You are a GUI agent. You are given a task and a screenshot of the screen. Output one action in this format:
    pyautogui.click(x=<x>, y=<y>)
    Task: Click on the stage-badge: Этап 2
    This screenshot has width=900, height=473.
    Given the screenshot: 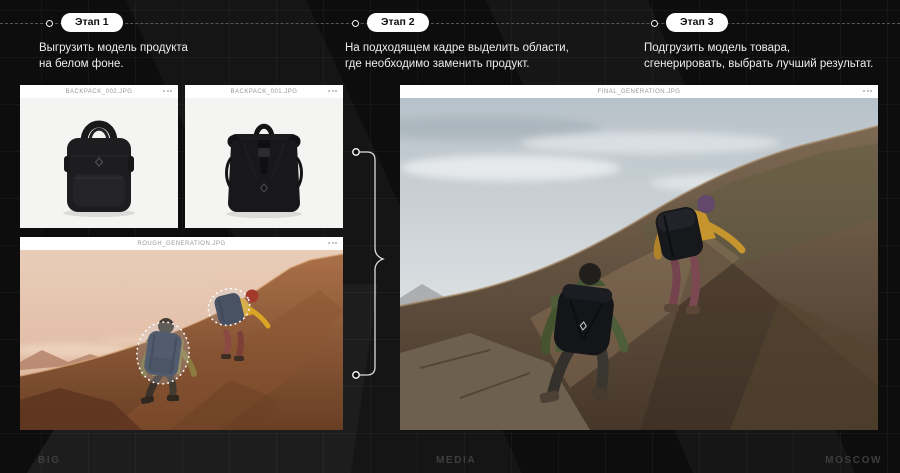 What is the action you would take?
    pyautogui.click(x=398, y=22)
    